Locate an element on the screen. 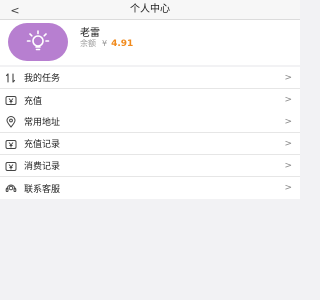 The width and height of the screenshot is (320, 300). menu-group-primary: 我的任务 > 充值 > is located at coordinates (150, 89).